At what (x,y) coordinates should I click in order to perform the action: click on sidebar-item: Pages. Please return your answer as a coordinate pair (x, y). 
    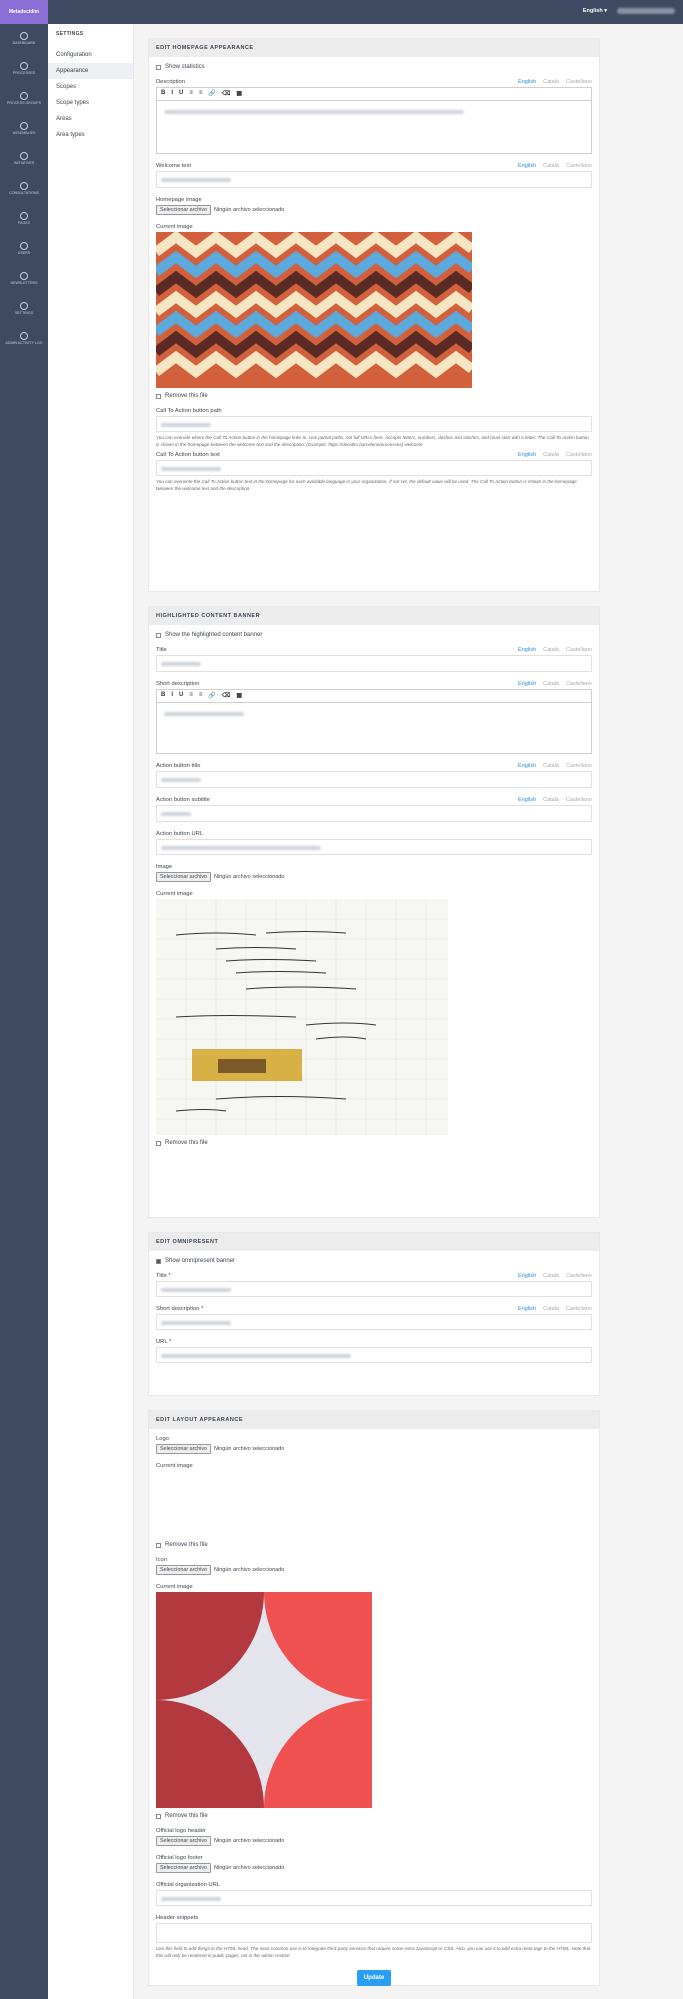
    Looking at the image, I should click on (24, 219).